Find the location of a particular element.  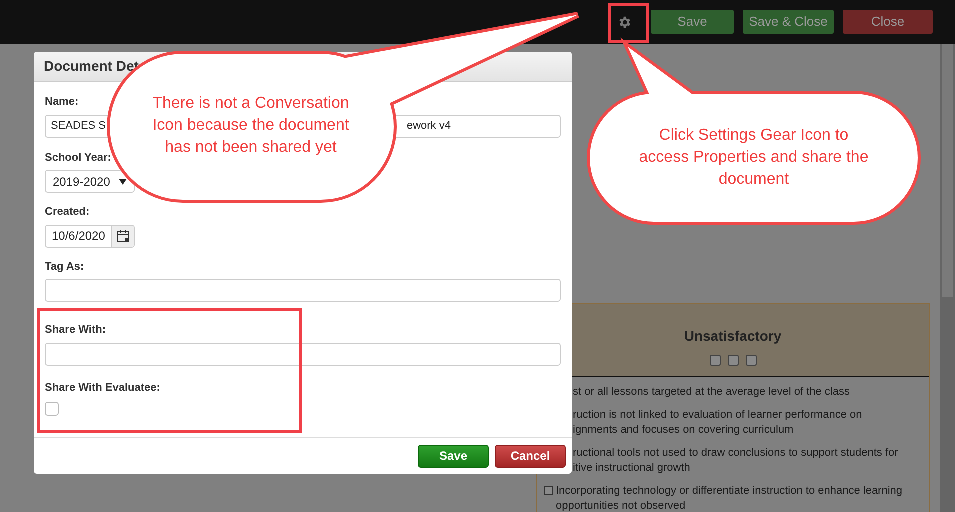

callout-text: Click Settings Gear Icon to access Properties and share the document is located at coordinates (754, 158).